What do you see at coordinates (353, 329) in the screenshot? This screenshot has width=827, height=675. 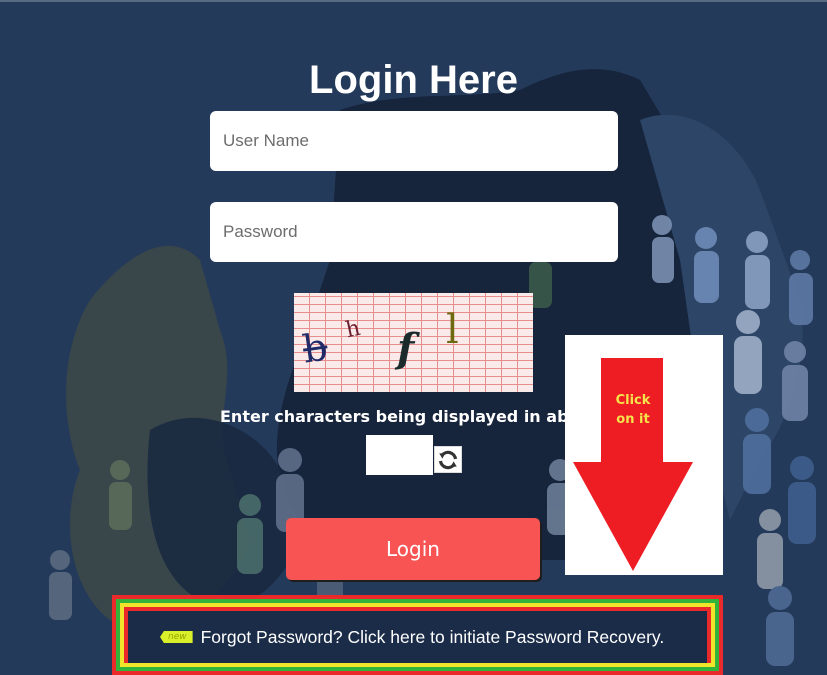 I see `captcha-char: h` at bounding box center [353, 329].